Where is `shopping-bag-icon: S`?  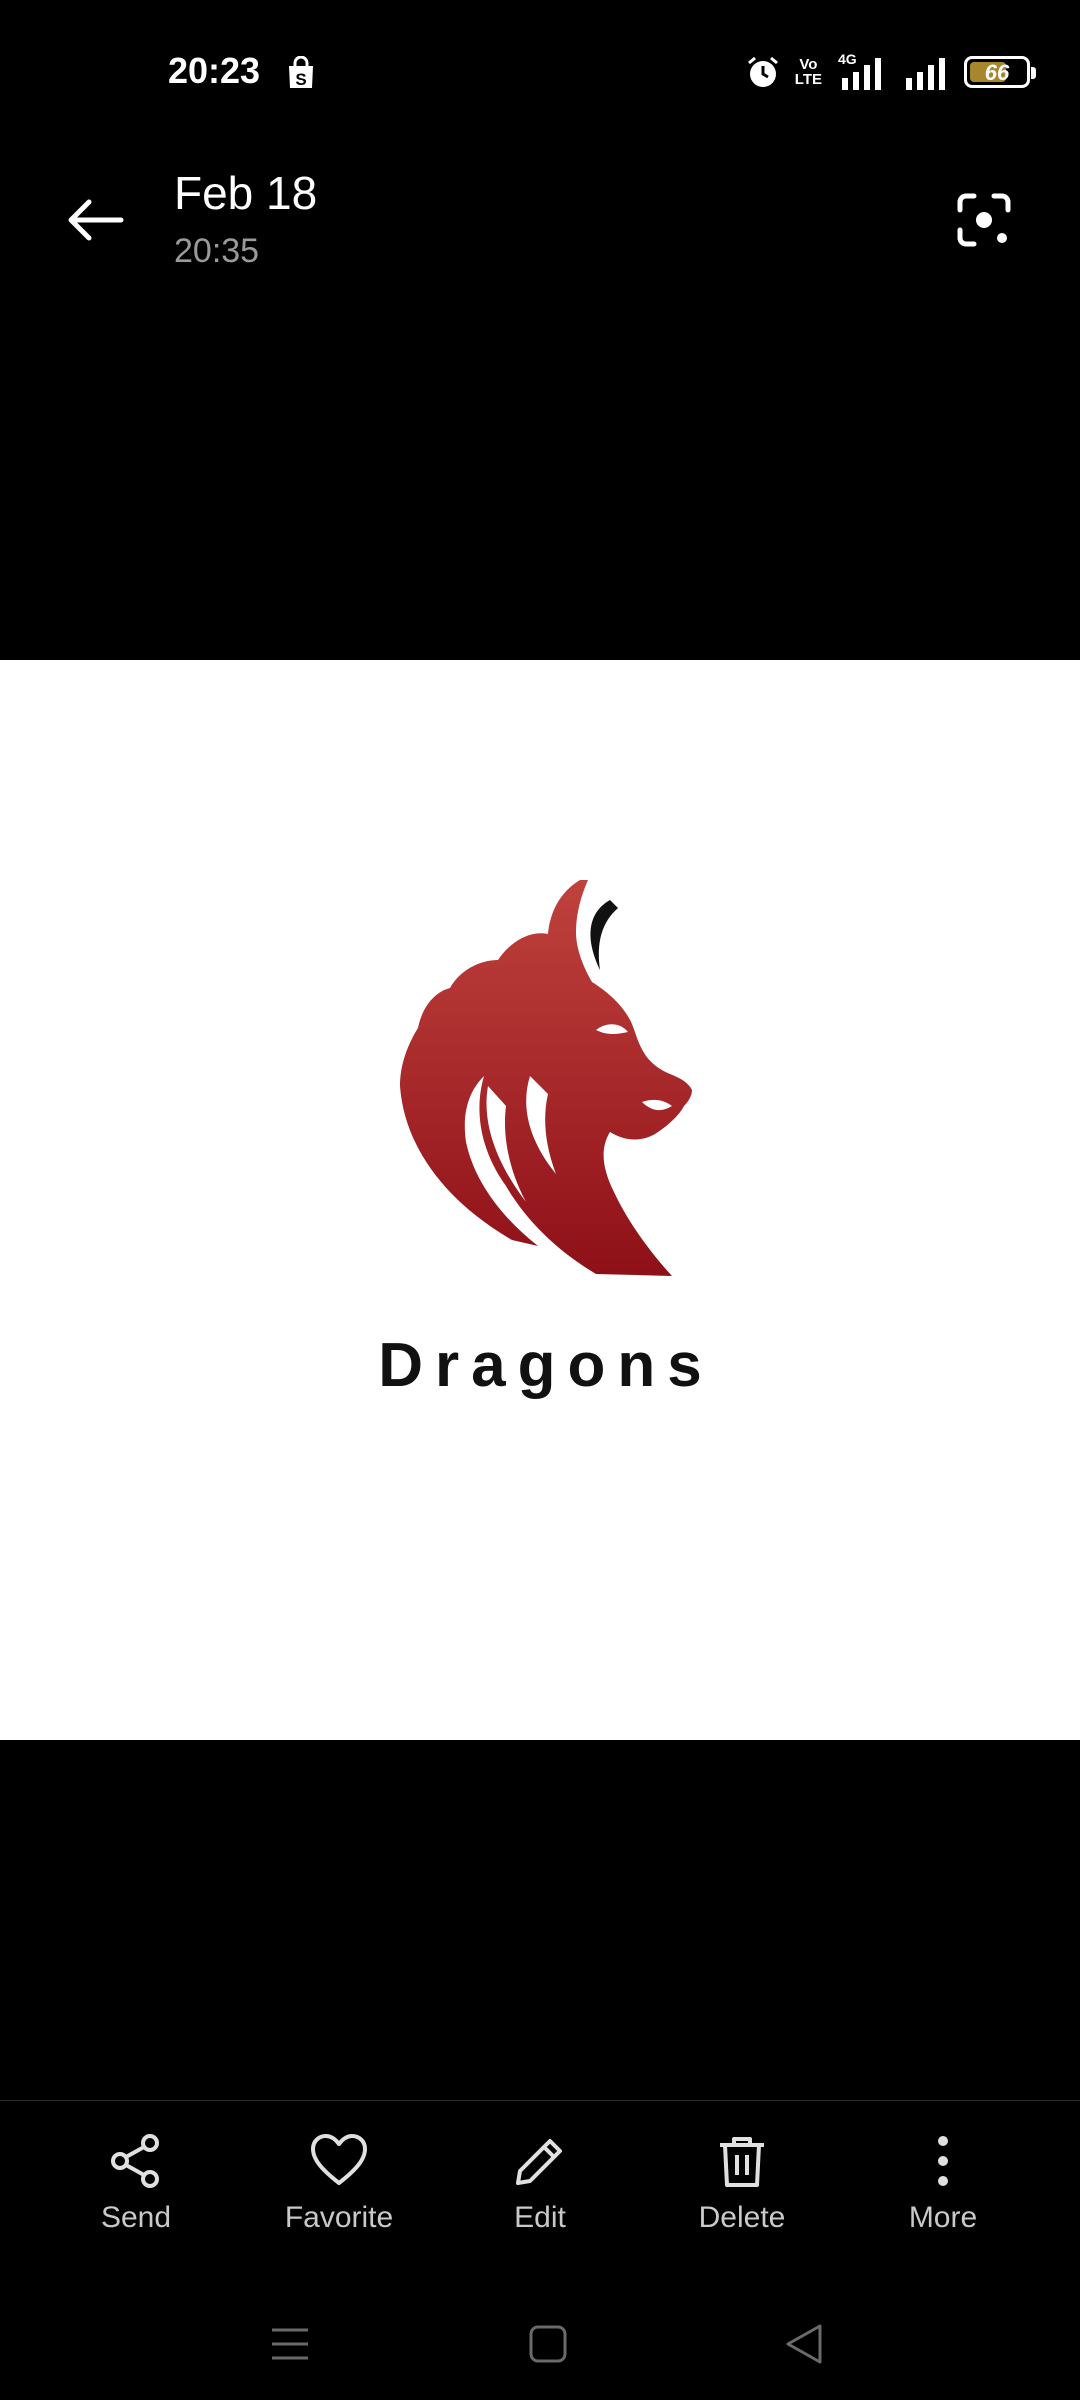
shopping-bag-icon: S is located at coordinates (301, 72).